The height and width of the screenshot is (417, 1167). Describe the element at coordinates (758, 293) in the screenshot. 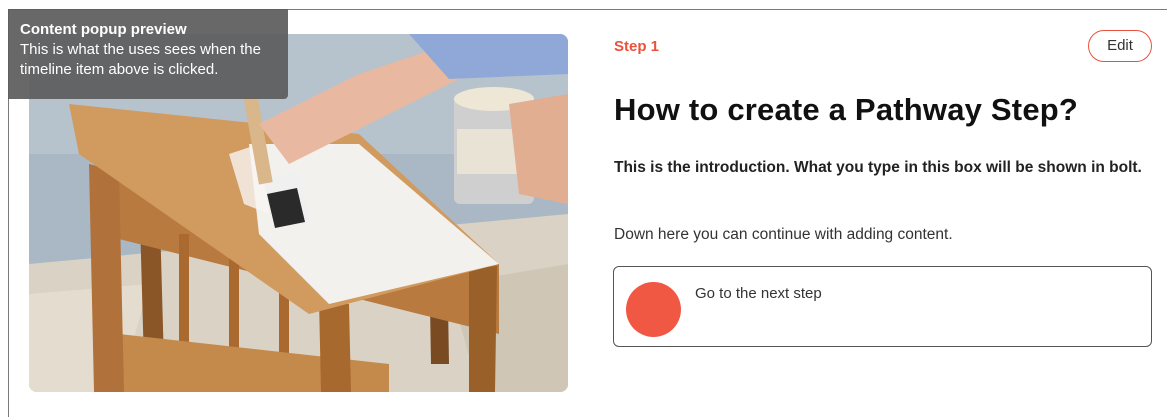

I see `next-step-label: Go to the next step` at that location.